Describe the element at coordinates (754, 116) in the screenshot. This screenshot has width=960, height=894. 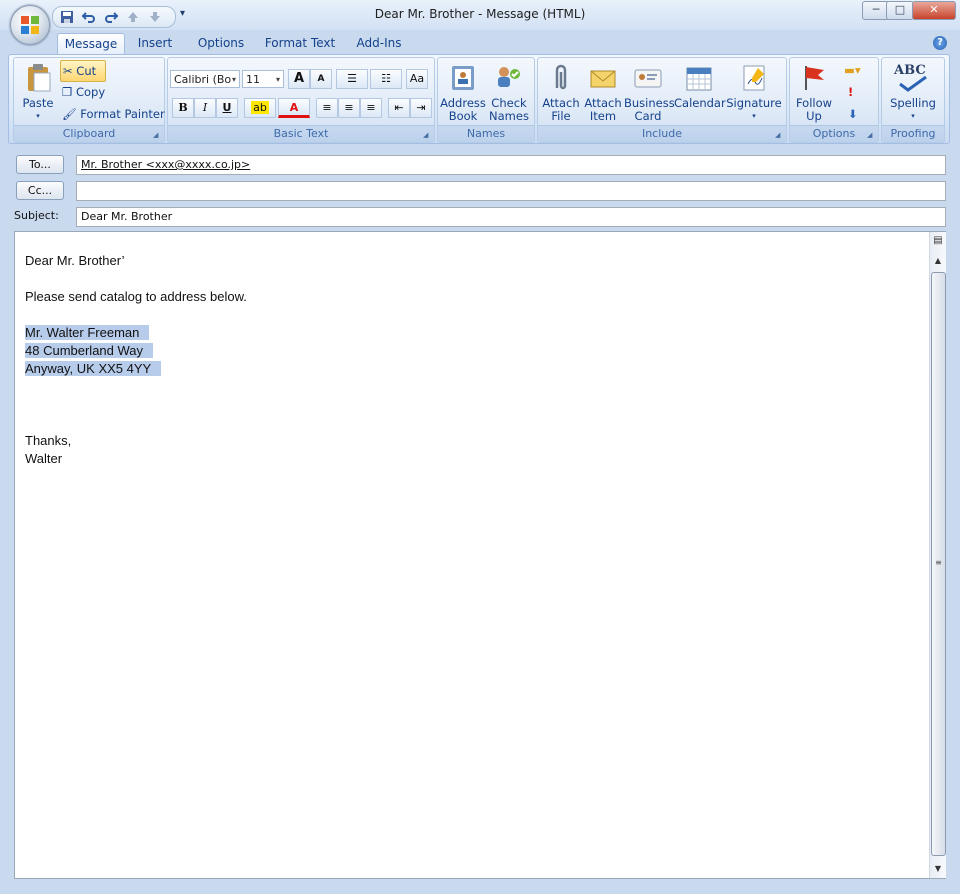
I see `signature-dropdown-icon: ▾` at that location.